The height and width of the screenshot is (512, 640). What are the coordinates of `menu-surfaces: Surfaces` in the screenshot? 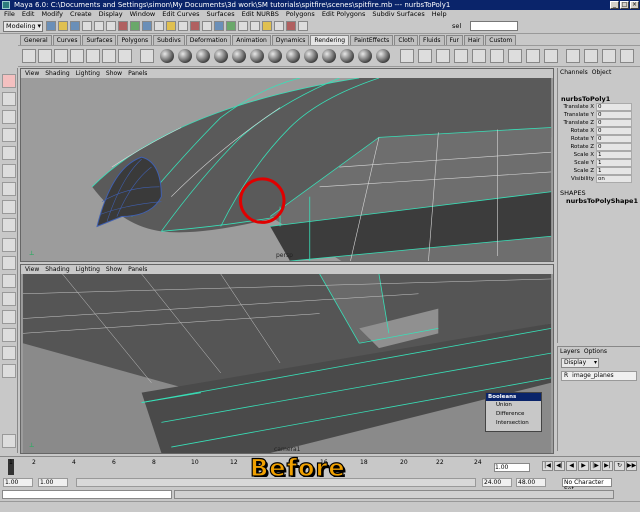 It's located at (220, 14).